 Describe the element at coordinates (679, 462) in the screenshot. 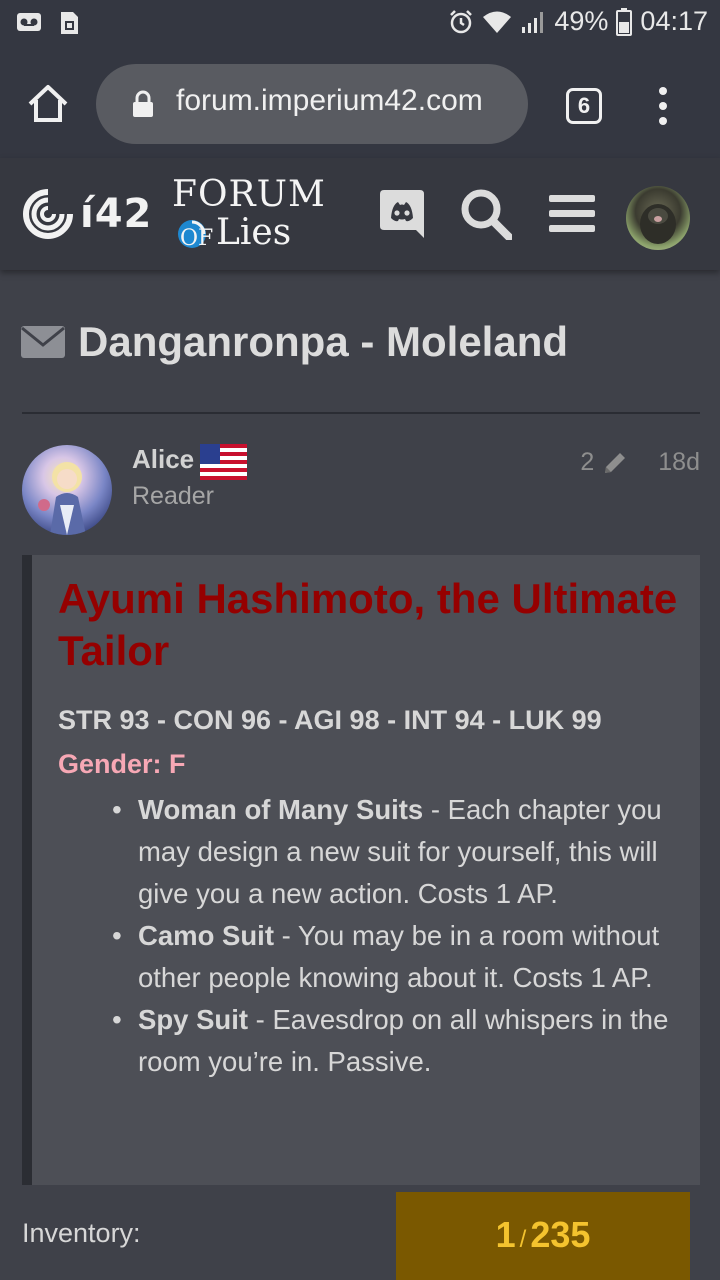

I see `post-age: 18d` at that location.